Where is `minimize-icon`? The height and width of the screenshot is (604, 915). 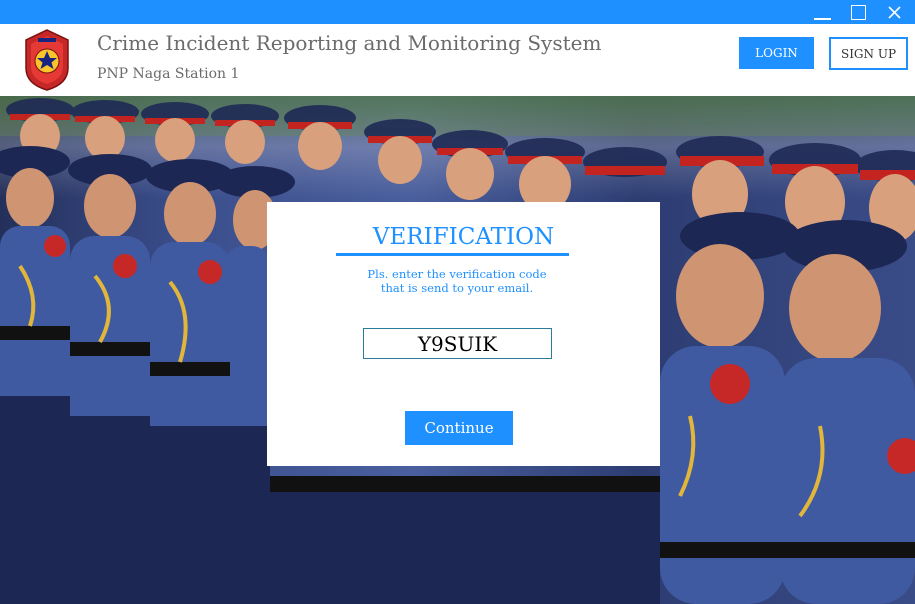
minimize-icon is located at coordinates (823, 12).